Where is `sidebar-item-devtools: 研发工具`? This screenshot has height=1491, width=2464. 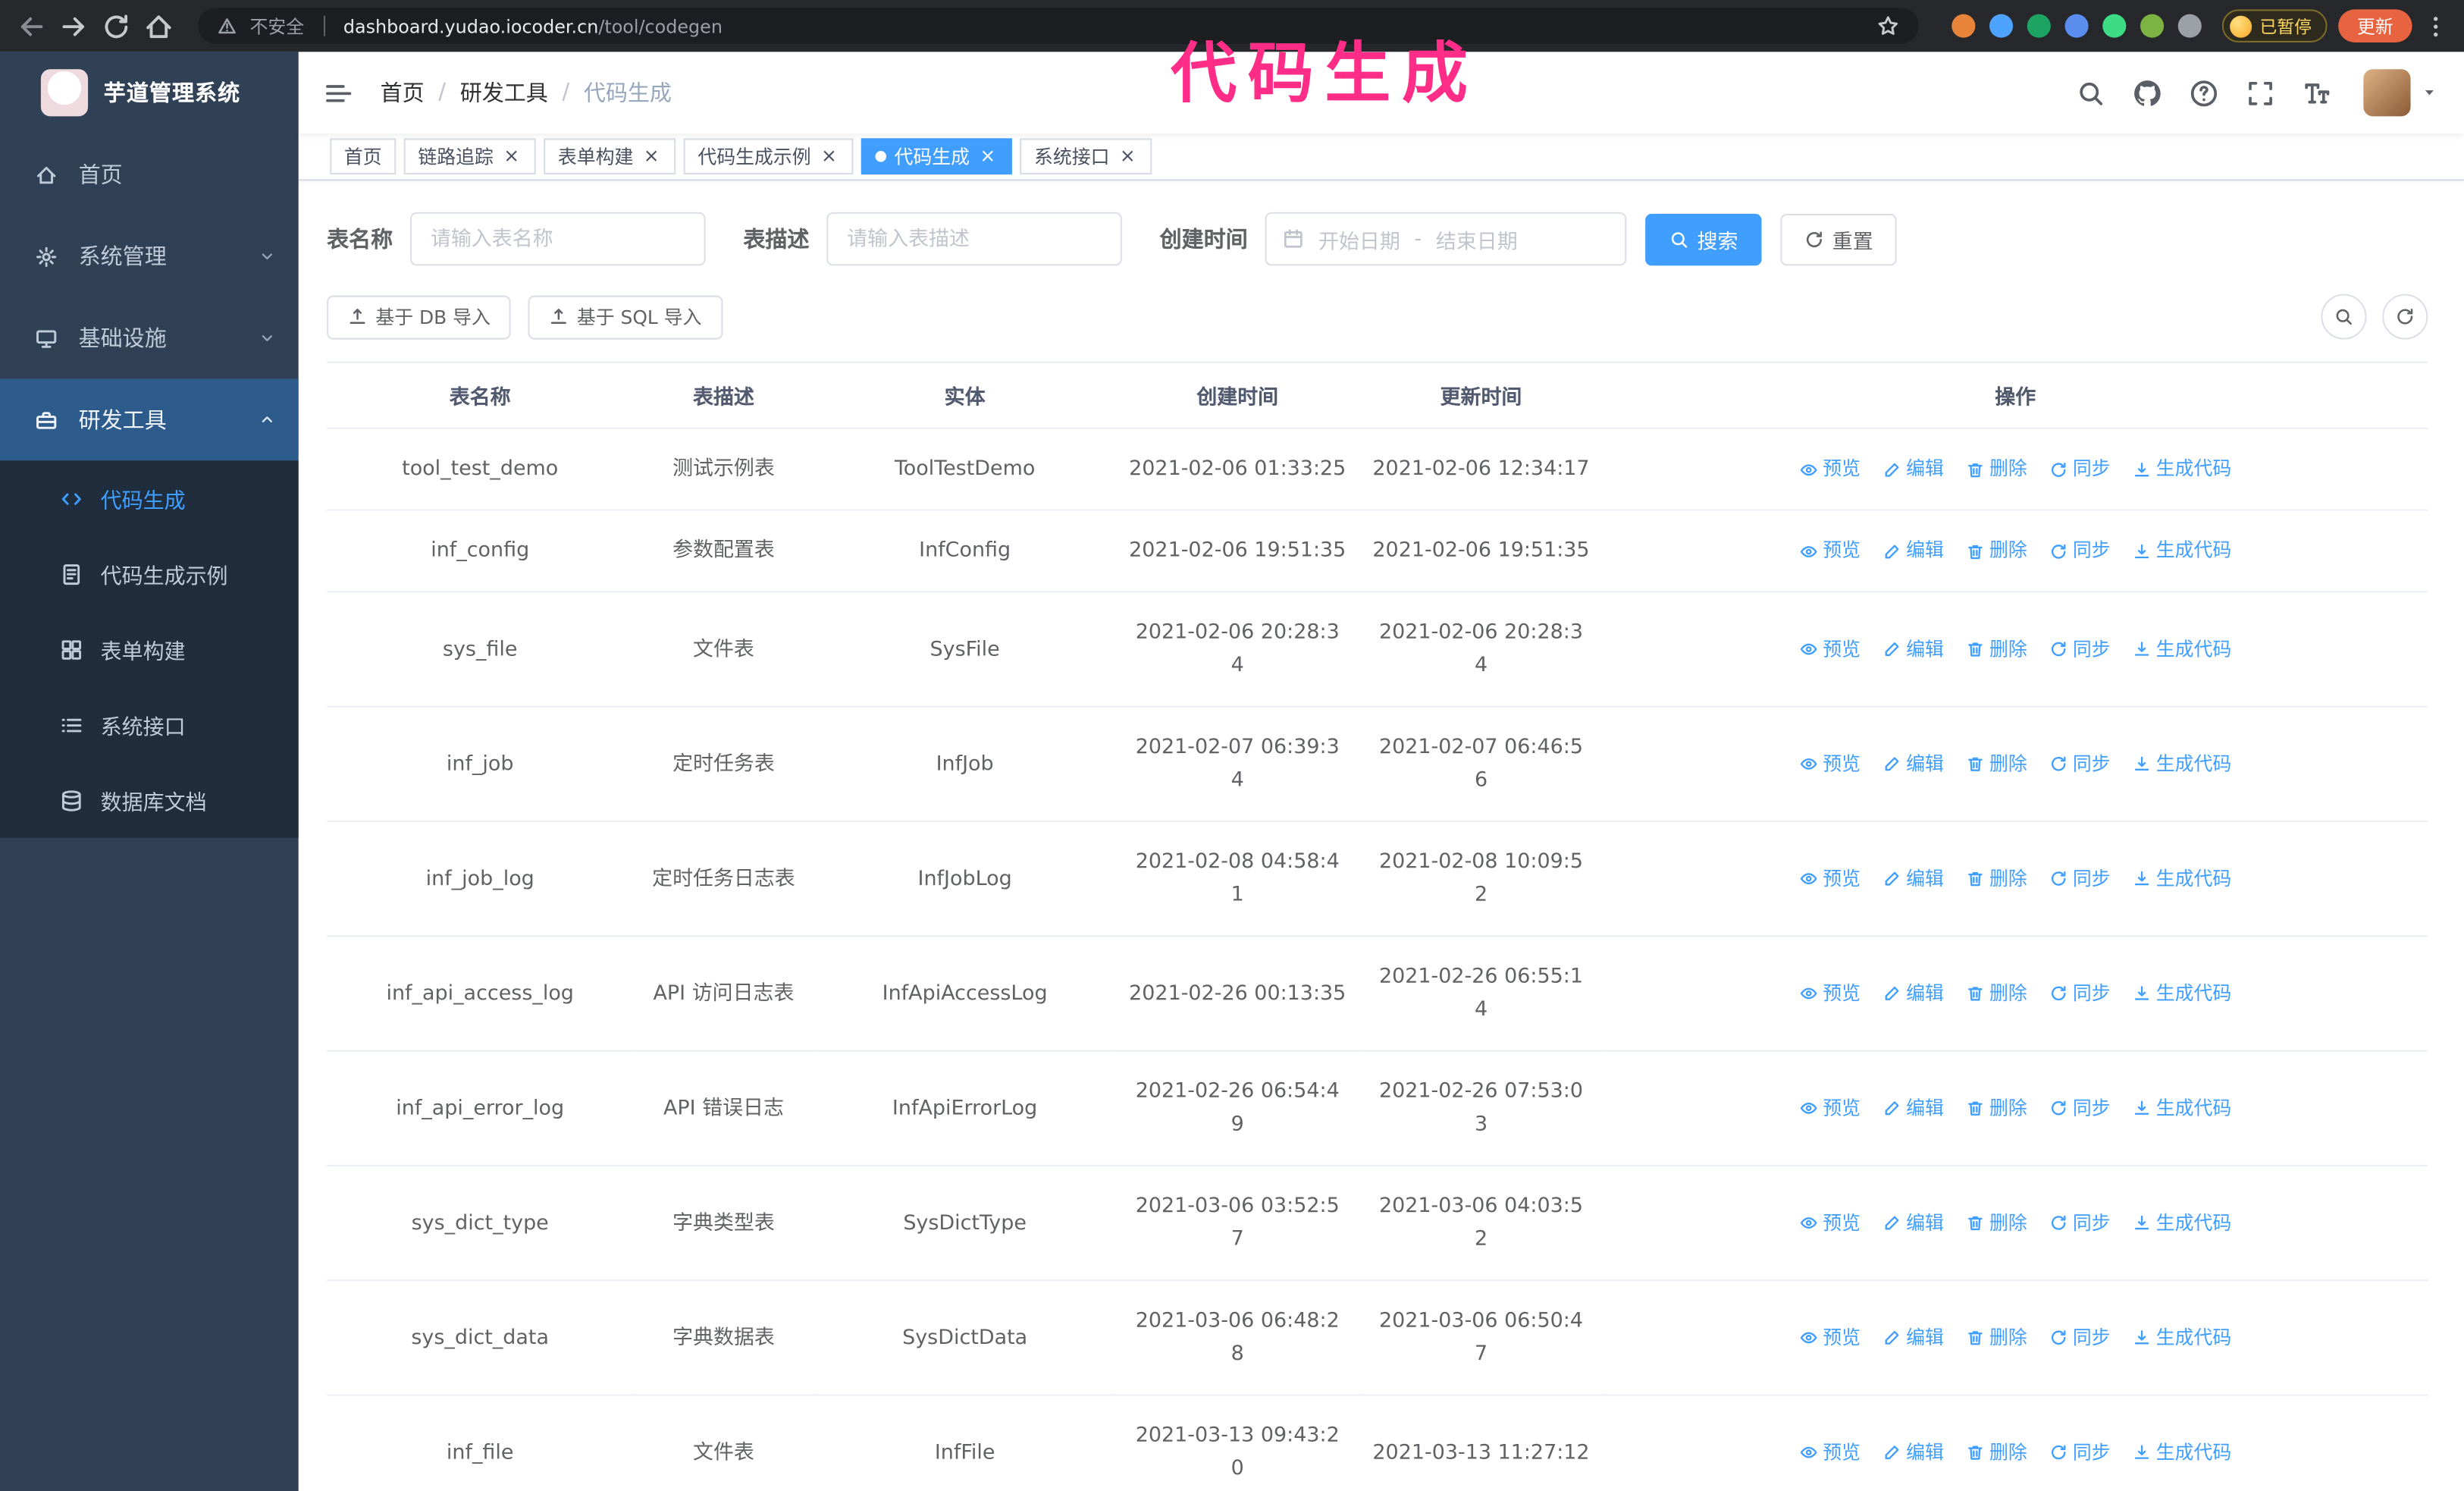
sidebar-item-devtools: 研发工具 is located at coordinates (150, 419).